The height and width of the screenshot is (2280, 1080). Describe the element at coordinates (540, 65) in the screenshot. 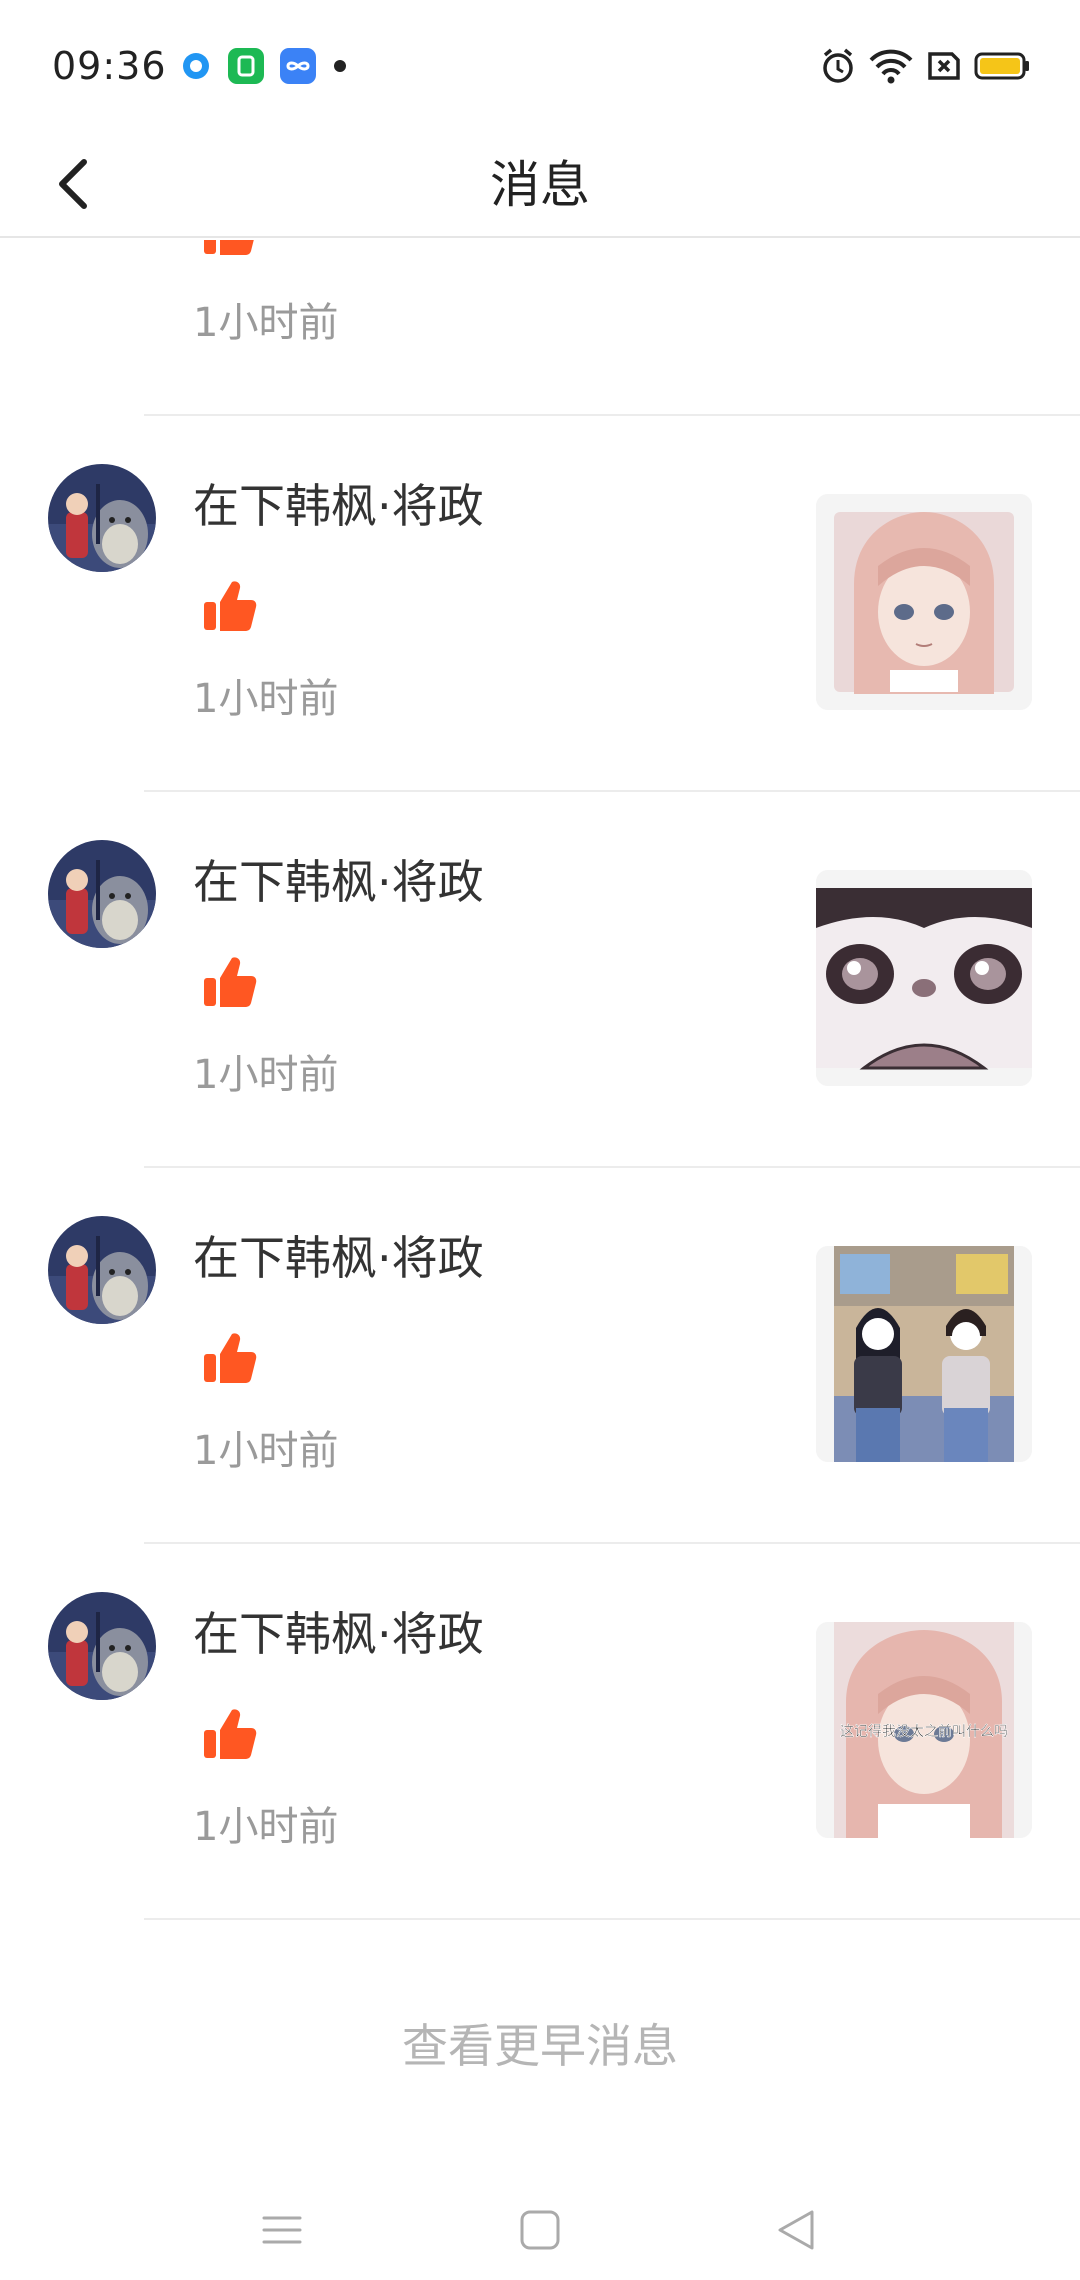

I see `status-bar: 09:36` at that location.